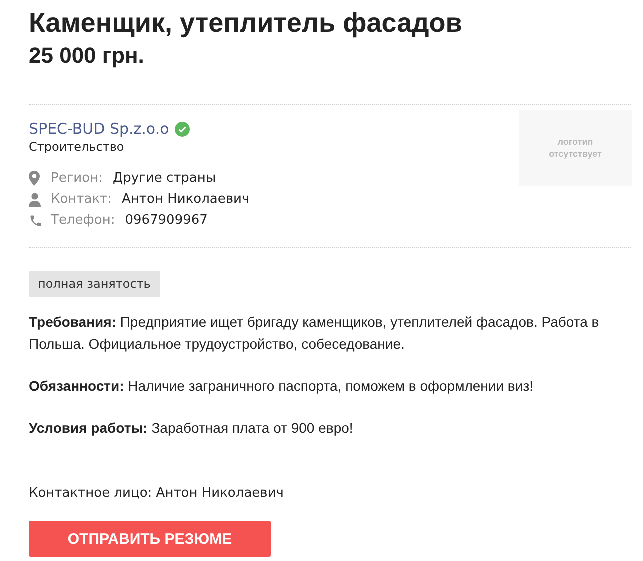 The image size is (643, 561). What do you see at coordinates (314, 333) in the screenshot?
I see `description-paragraph: Требования: Предприятие ищет бригаду каменщиков, утеплителей фасадов. Работа в Польша. Официальное трудоустройство, собеседование.` at bounding box center [314, 333].